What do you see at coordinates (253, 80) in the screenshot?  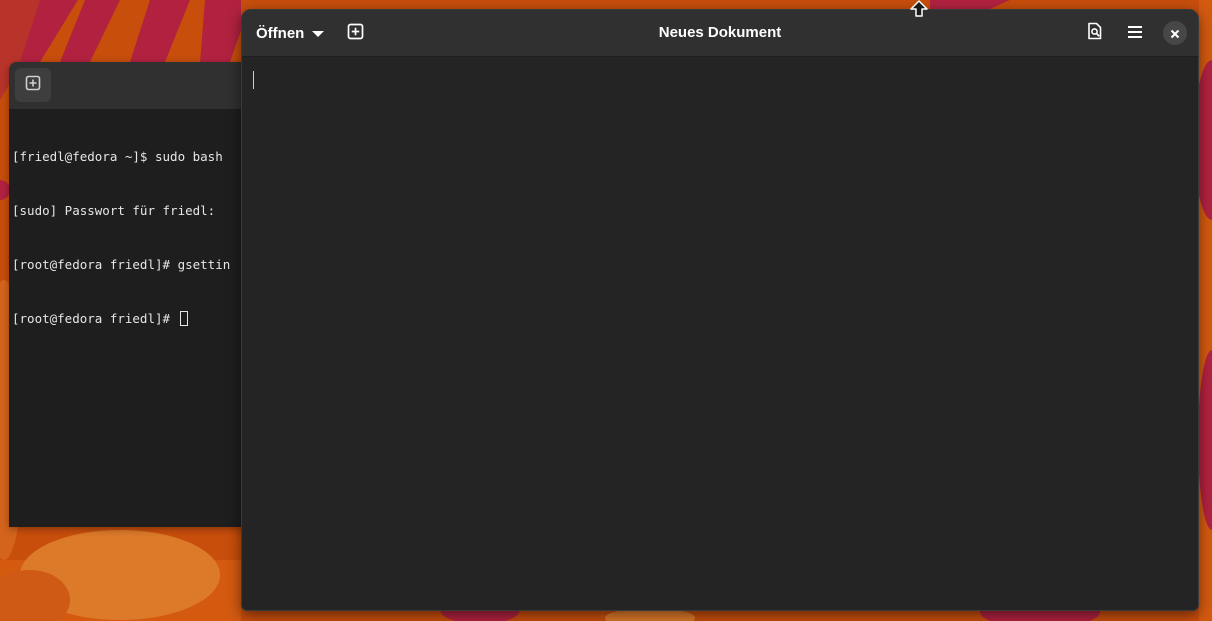 I see `text-caret` at bounding box center [253, 80].